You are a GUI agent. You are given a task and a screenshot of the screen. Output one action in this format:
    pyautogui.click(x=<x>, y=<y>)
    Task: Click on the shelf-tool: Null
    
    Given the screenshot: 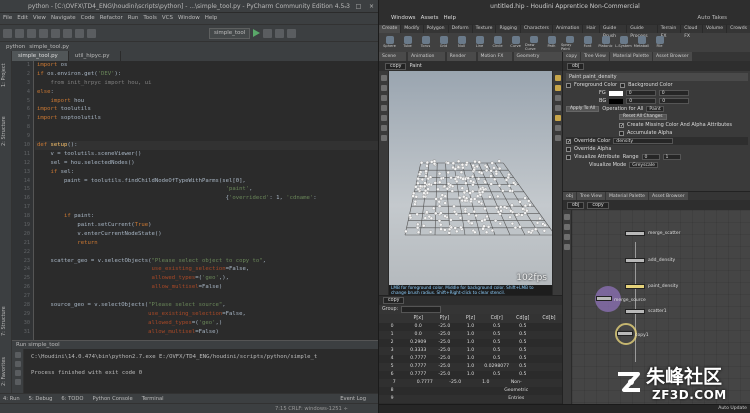 What is the action you would take?
    pyautogui.click(x=461, y=43)
    